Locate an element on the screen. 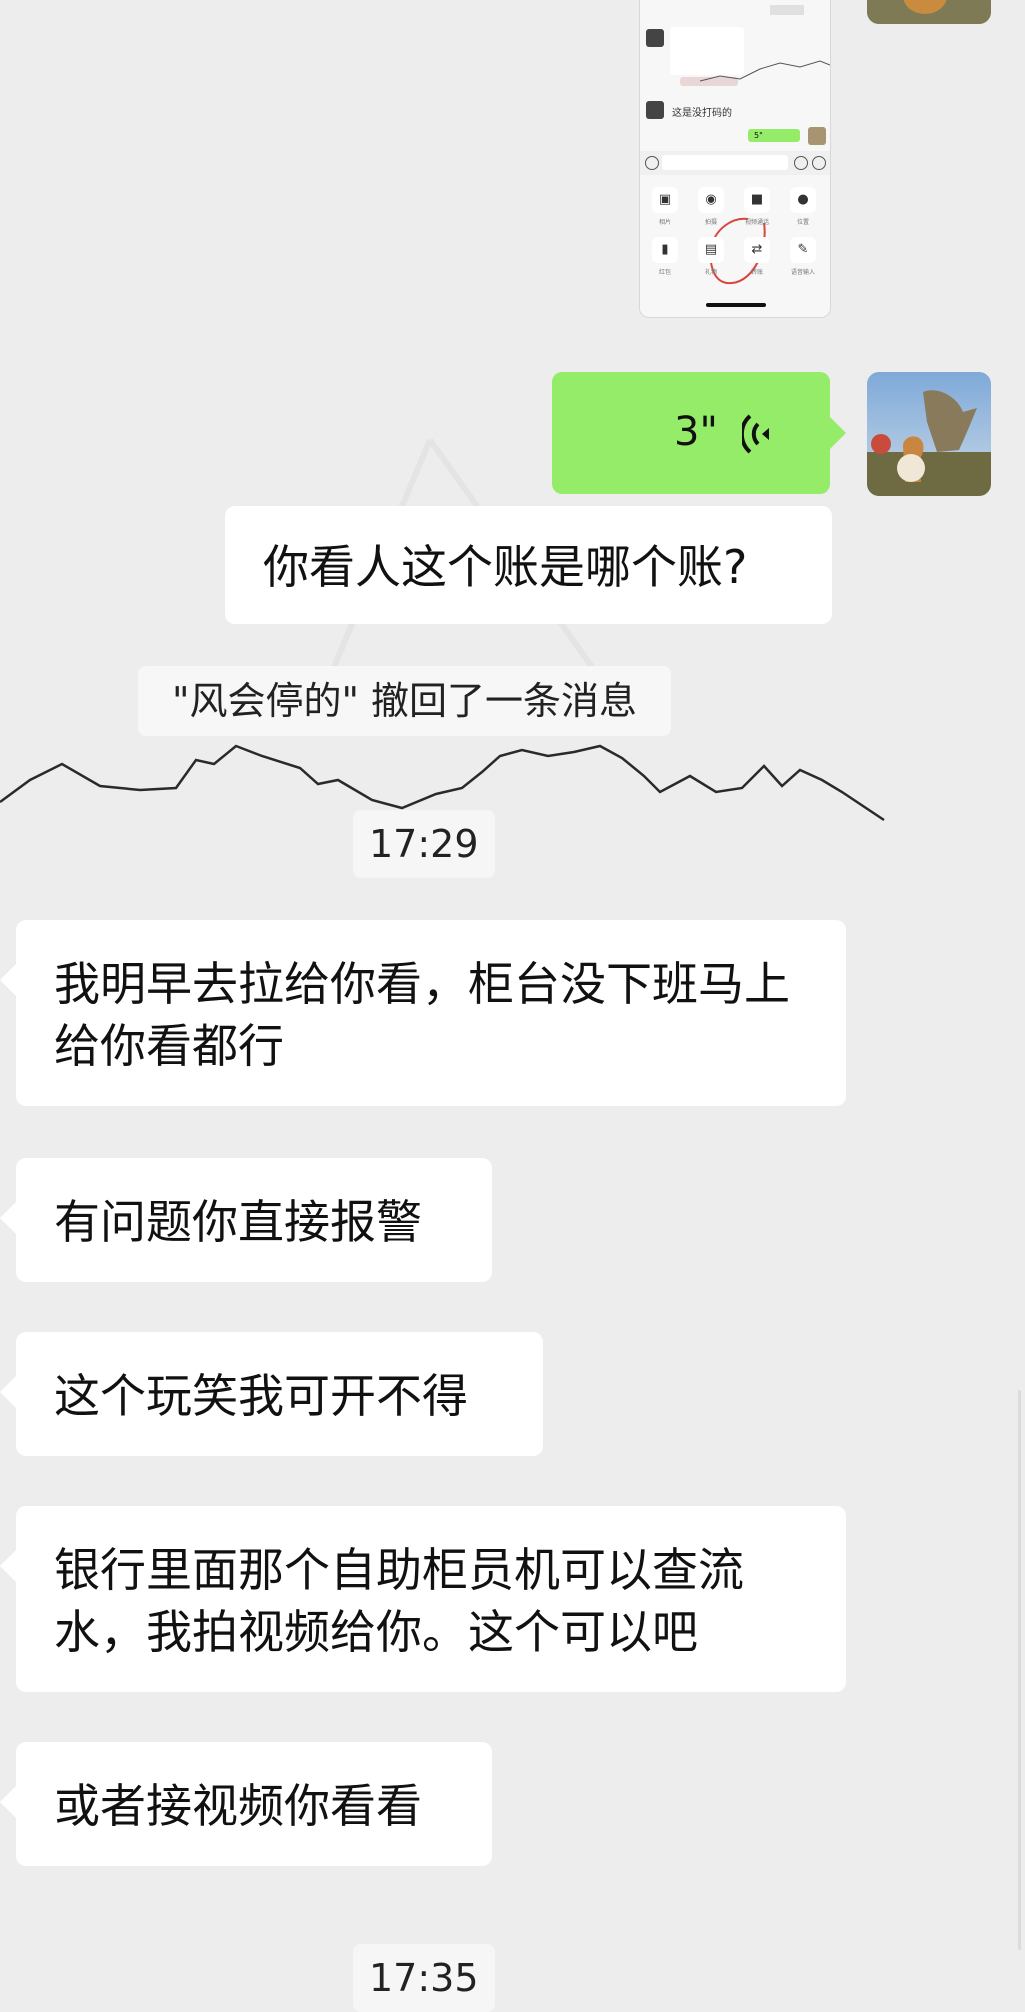 The height and width of the screenshot is (2012, 1025). embedded-screenshot: 这是没打码的 5" ▣ 相片 ◉ 拍摄 ■ 视频通话 ● 位置 ▮ 红包 ▤ 礼物 ⇄ 转账 ✎ 语音输入 is located at coordinates (735, 159).